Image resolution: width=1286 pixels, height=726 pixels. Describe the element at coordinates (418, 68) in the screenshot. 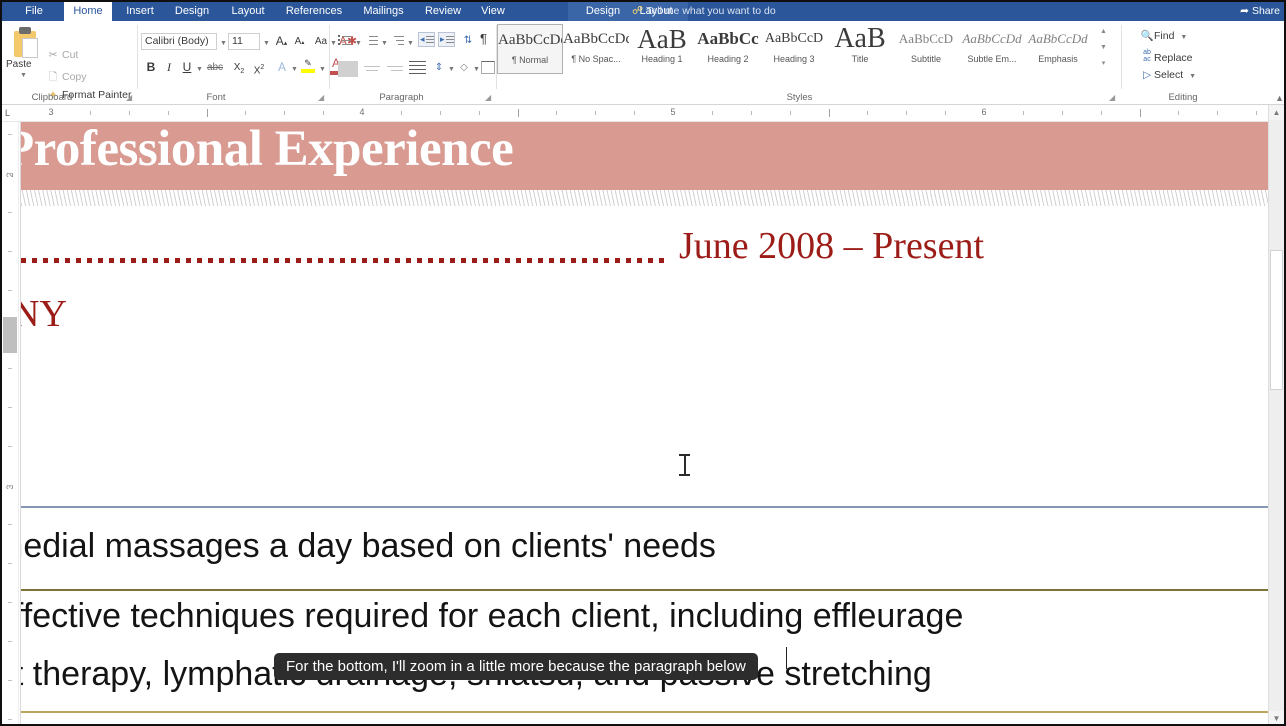

I see `justify-icon` at that location.